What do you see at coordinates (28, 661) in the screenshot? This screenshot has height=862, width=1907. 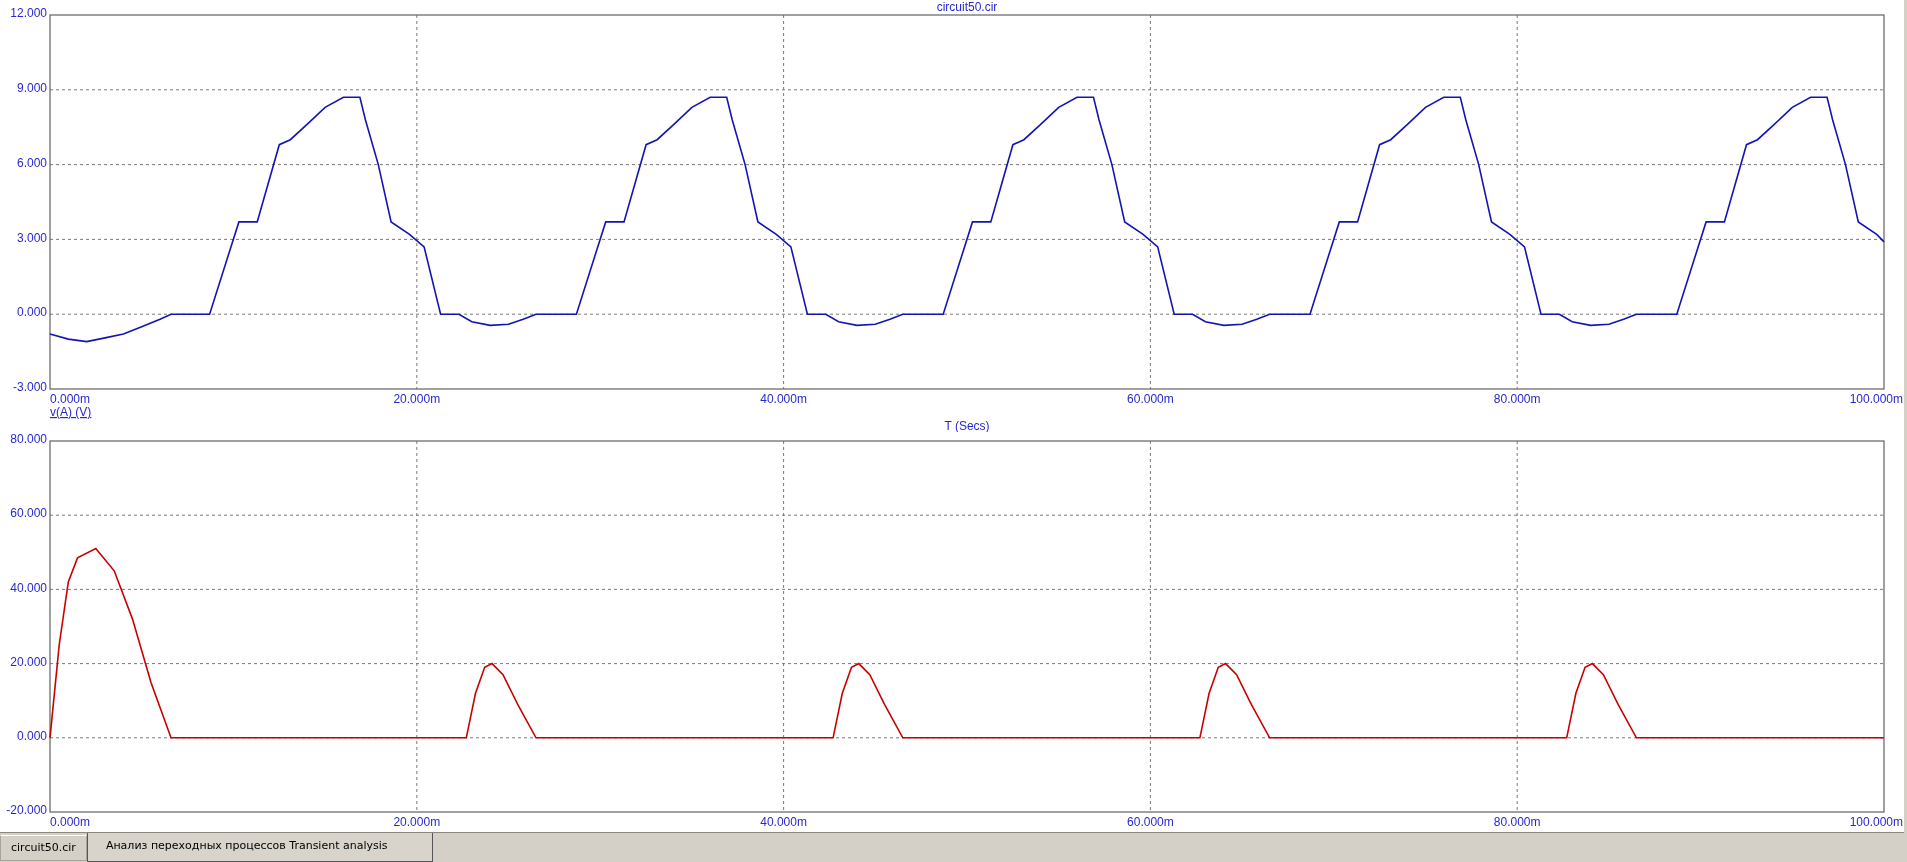 I see `y-tick-label: 20.000` at bounding box center [28, 661].